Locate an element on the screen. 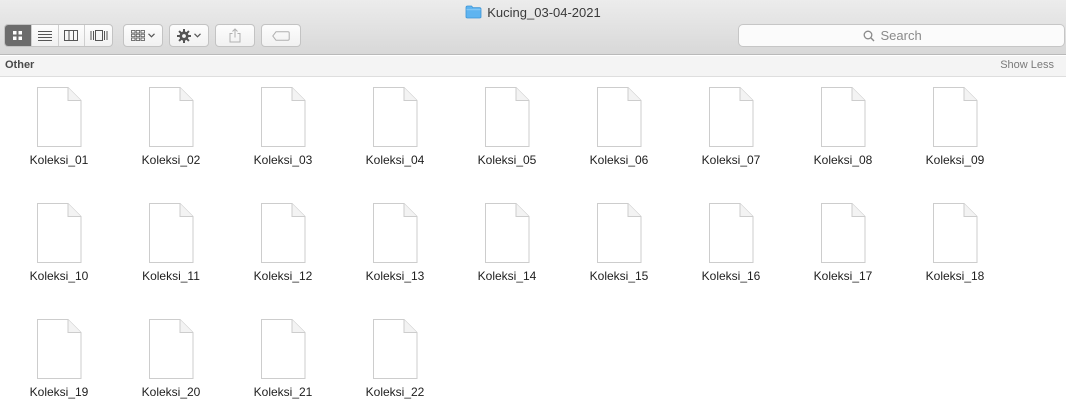 This screenshot has height=417, width=1066. file-item: Koleksi_20 is located at coordinates (171, 367).